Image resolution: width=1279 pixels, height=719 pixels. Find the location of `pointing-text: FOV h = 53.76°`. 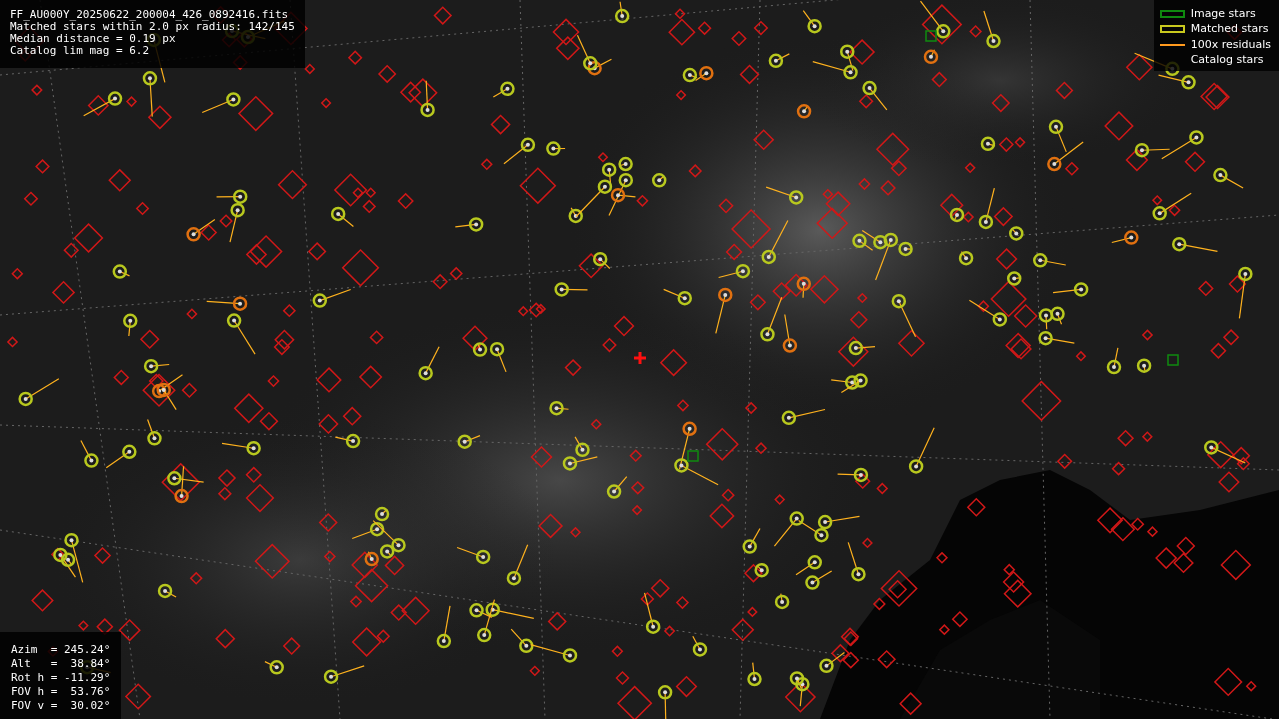

pointing-text: FOV h = 53.76° is located at coordinates (61, 692).